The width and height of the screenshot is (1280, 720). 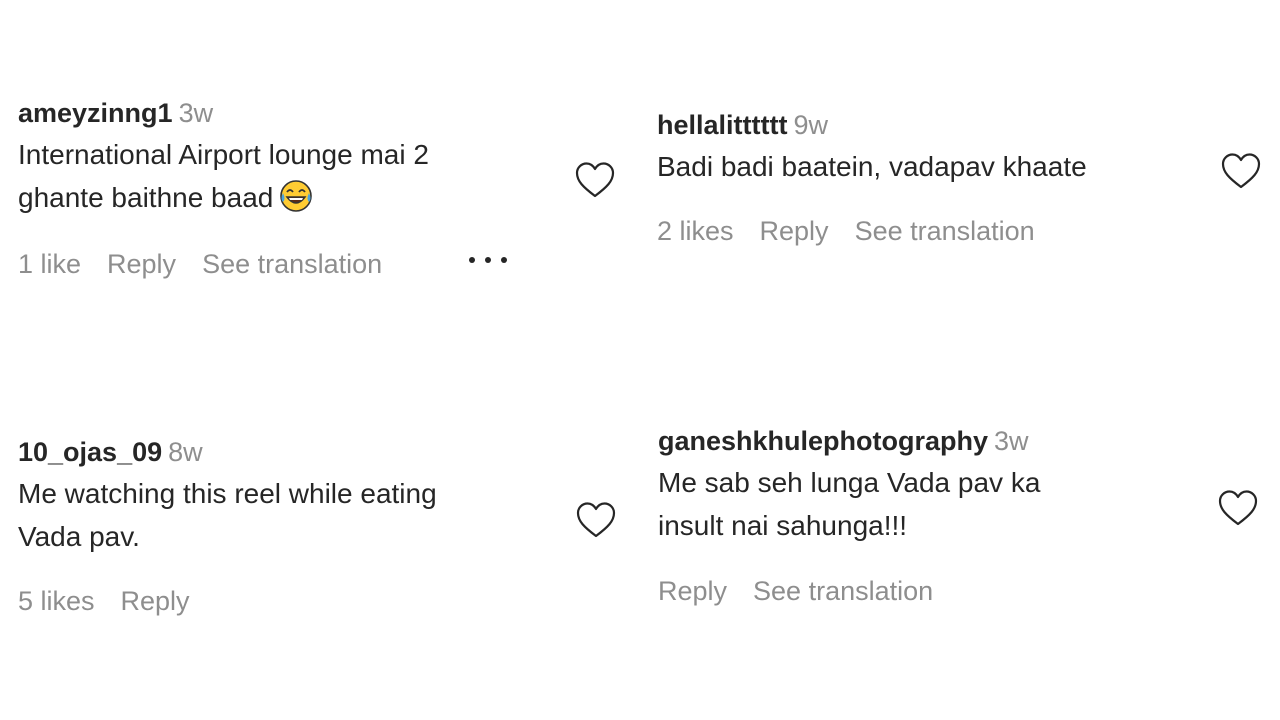 I want to click on more-options-icon, so click(x=488, y=260).